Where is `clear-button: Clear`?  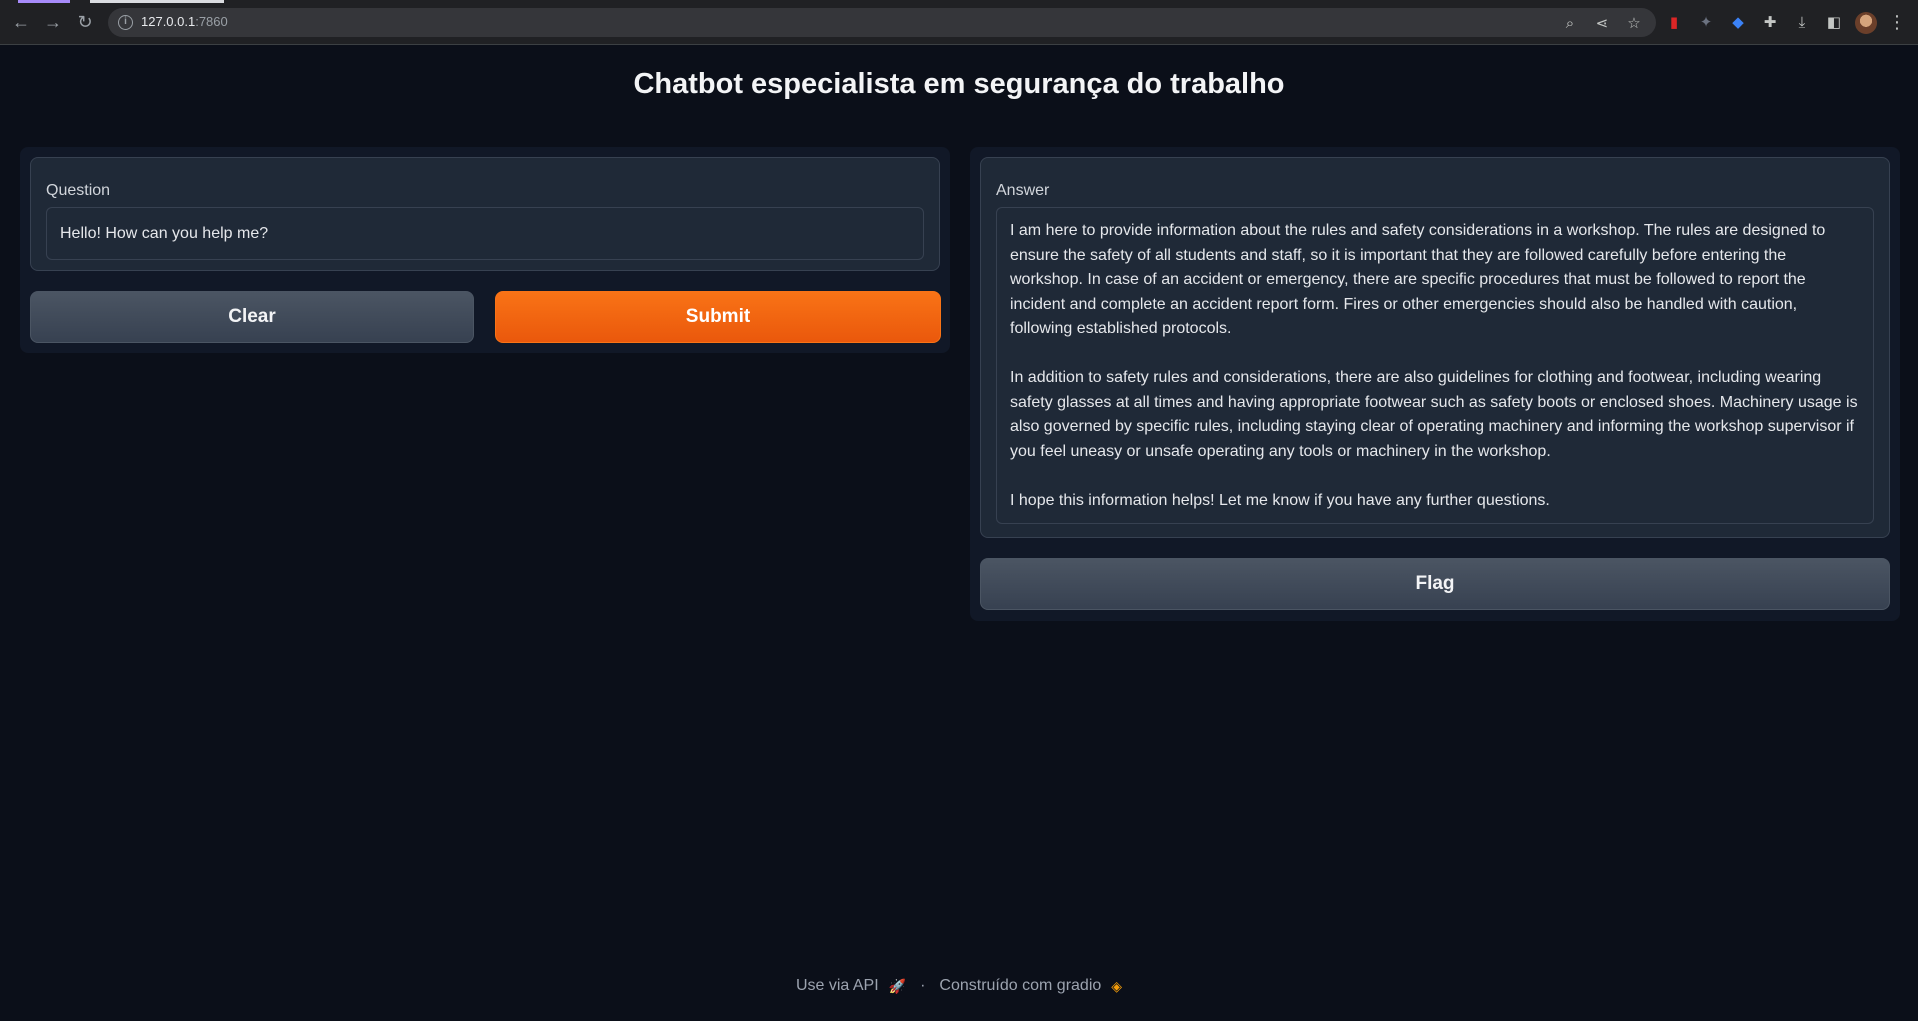
clear-button: Clear is located at coordinates (252, 317).